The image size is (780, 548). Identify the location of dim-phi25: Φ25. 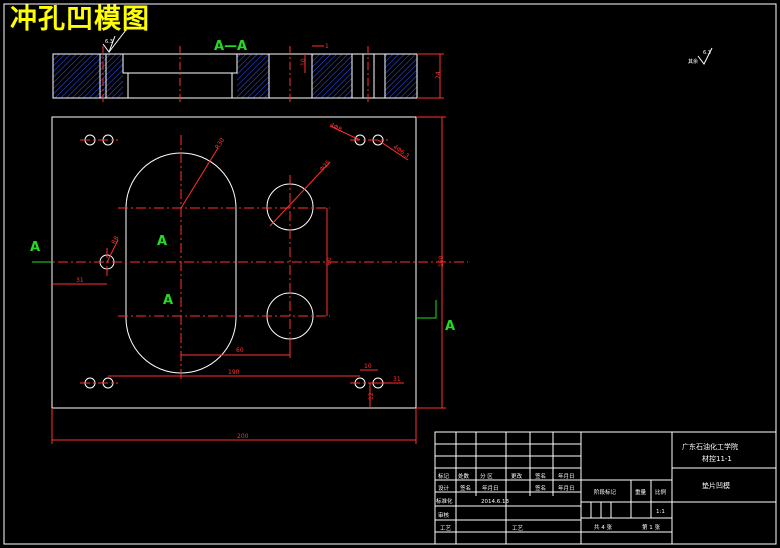
(326, 166).